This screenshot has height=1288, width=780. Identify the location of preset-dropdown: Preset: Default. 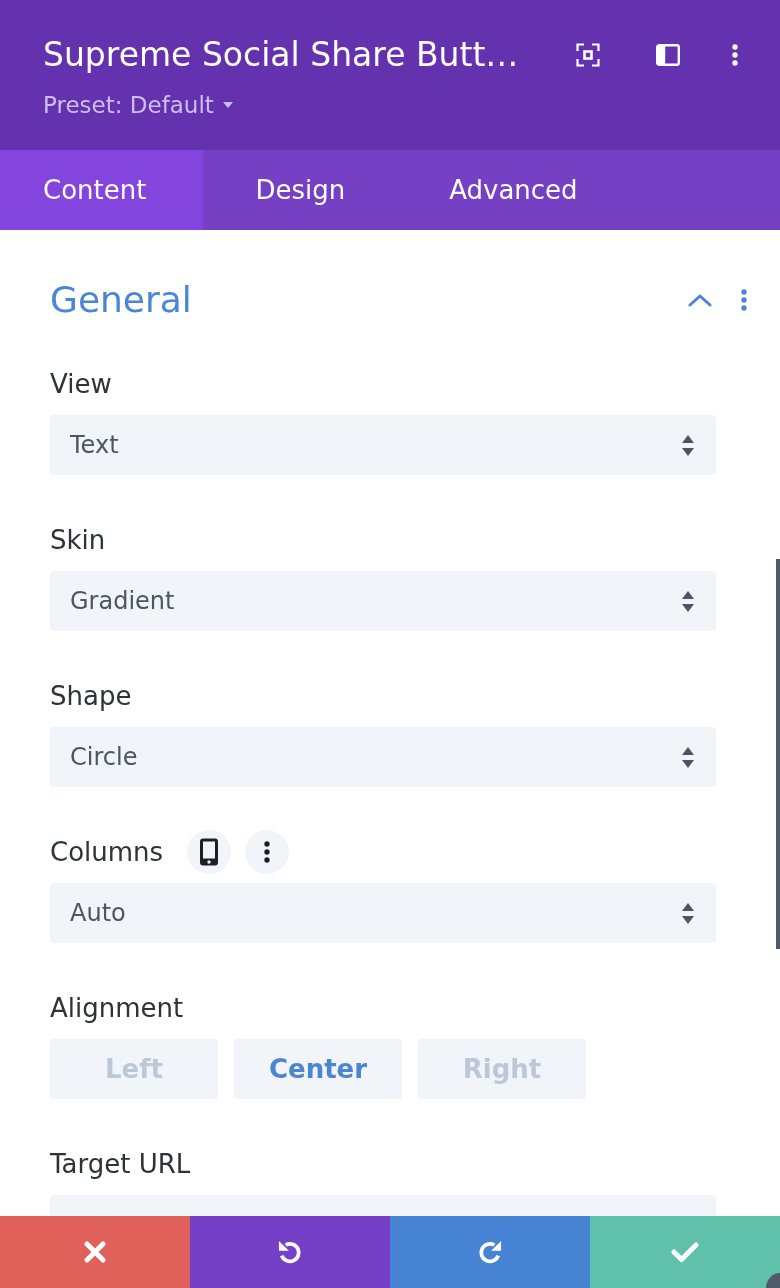
(138, 105).